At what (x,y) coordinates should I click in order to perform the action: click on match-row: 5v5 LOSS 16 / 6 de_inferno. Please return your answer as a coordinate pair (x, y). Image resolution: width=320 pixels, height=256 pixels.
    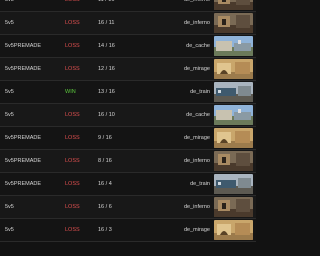
    Looking at the image, I should click on (128, 207).